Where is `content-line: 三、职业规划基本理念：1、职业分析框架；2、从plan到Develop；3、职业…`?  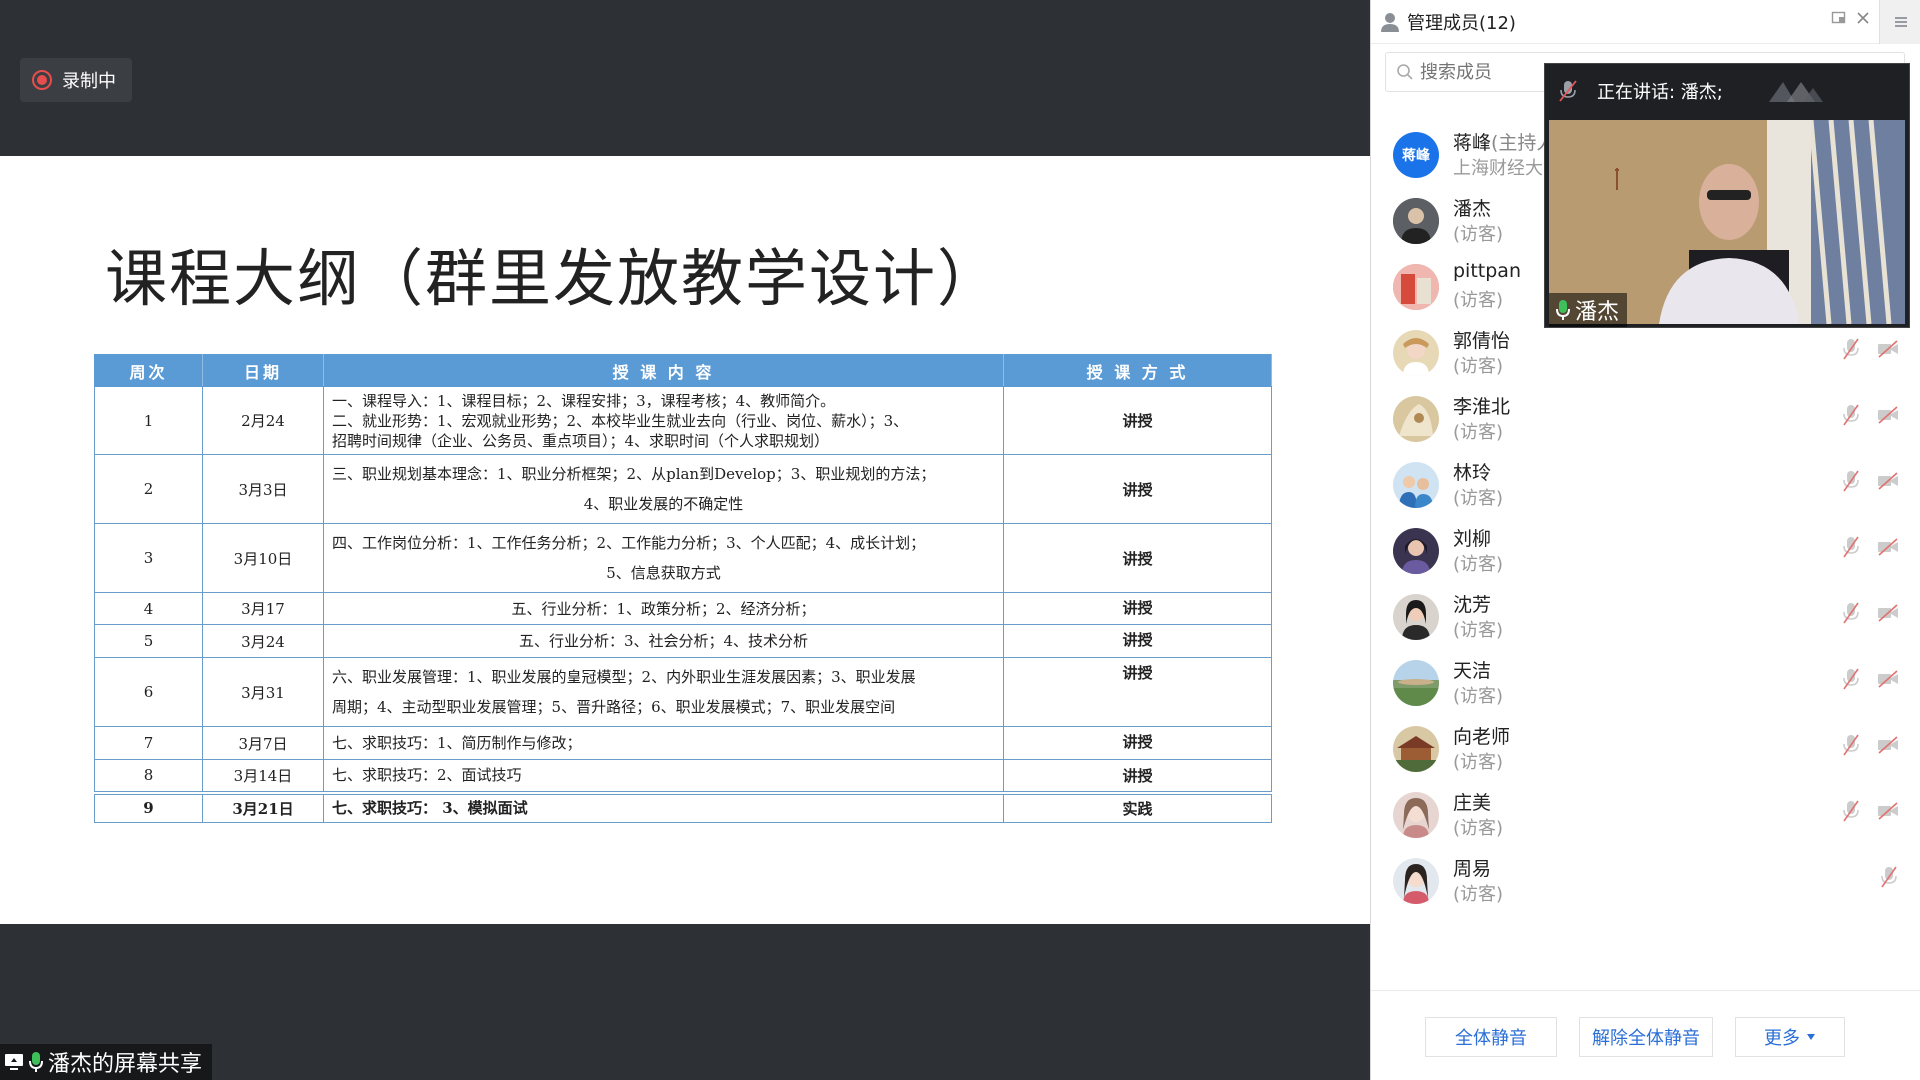 content-line: 三、职业规划基本理念：1、职业分析框架；2、从plan到Develop；3、职业… is located at coordinates (634, 474).